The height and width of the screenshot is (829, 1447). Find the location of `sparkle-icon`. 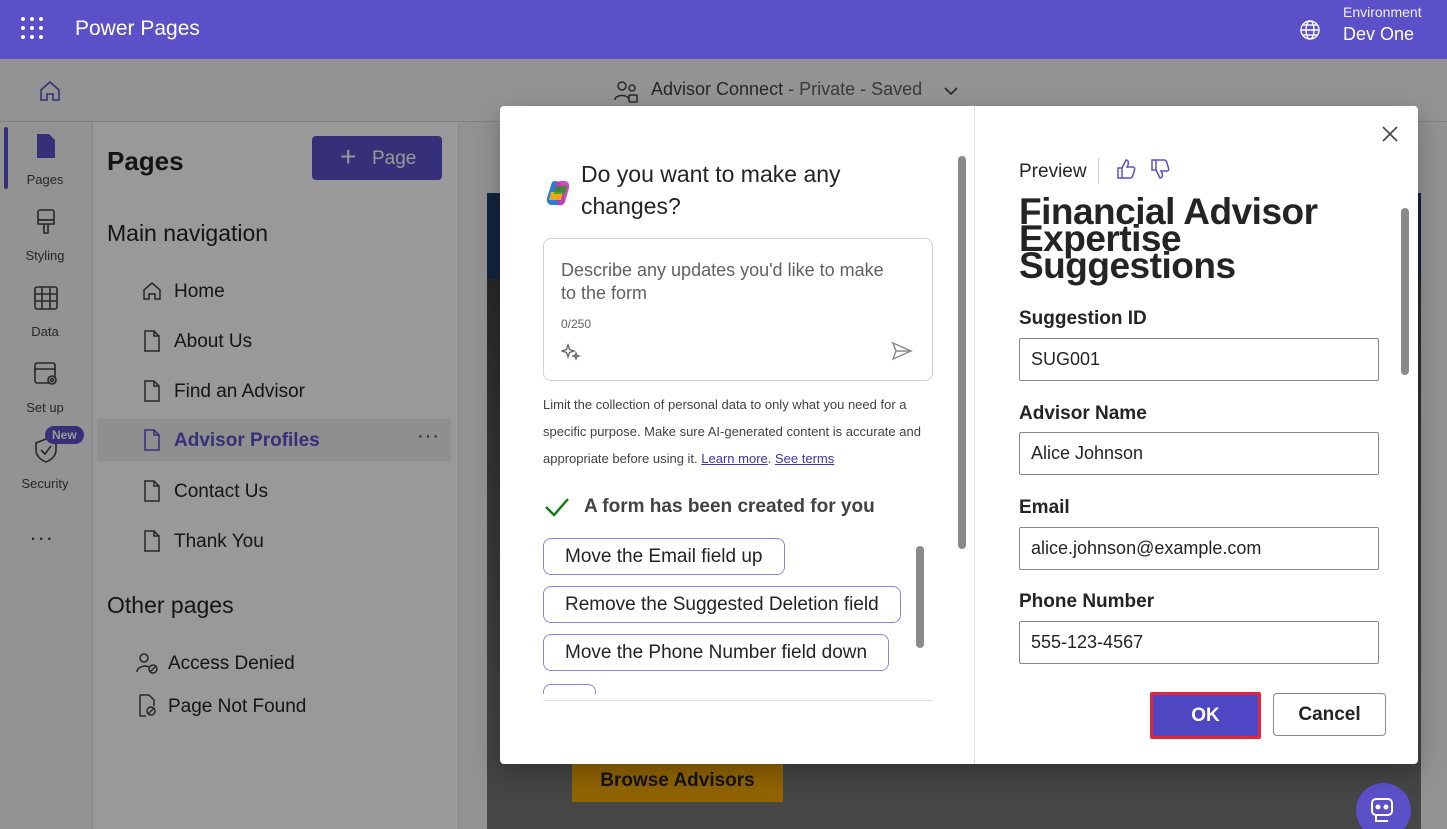

sparkle-icon is located at coordinates (571, 352).